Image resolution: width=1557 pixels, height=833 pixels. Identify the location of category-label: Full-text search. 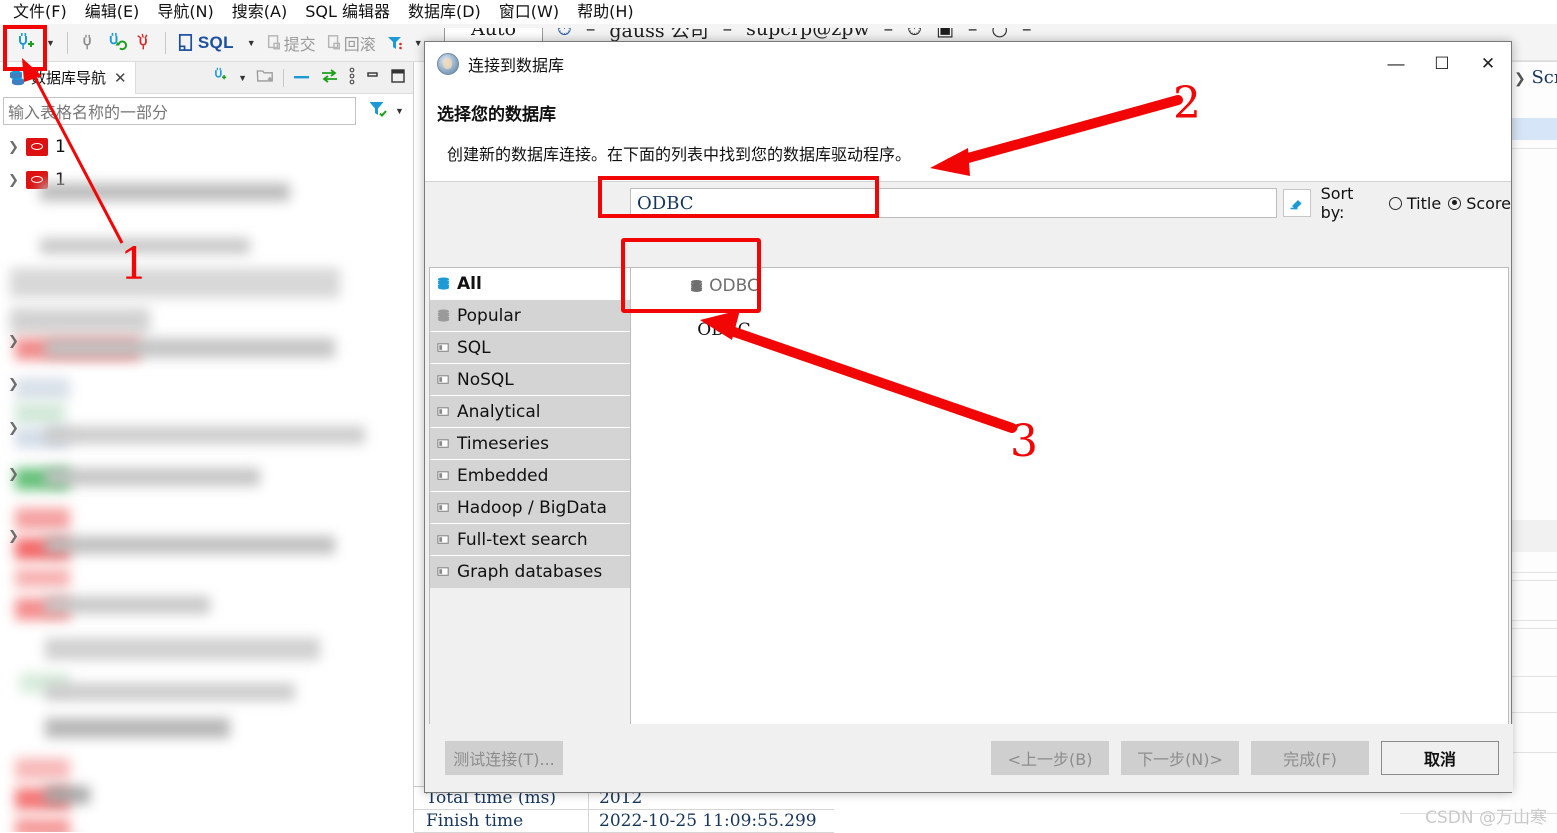
(522, 539).